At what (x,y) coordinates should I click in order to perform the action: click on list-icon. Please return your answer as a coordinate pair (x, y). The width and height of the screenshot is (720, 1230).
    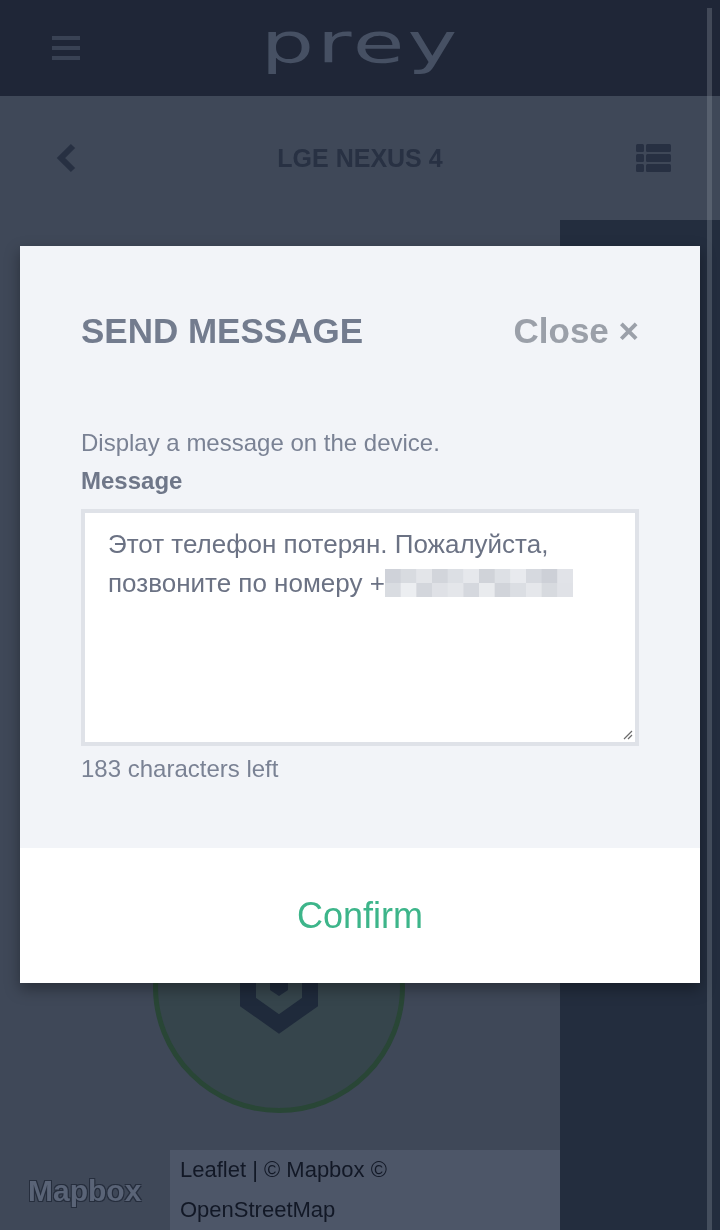
    Looking at the image, I should click on (653, 158).